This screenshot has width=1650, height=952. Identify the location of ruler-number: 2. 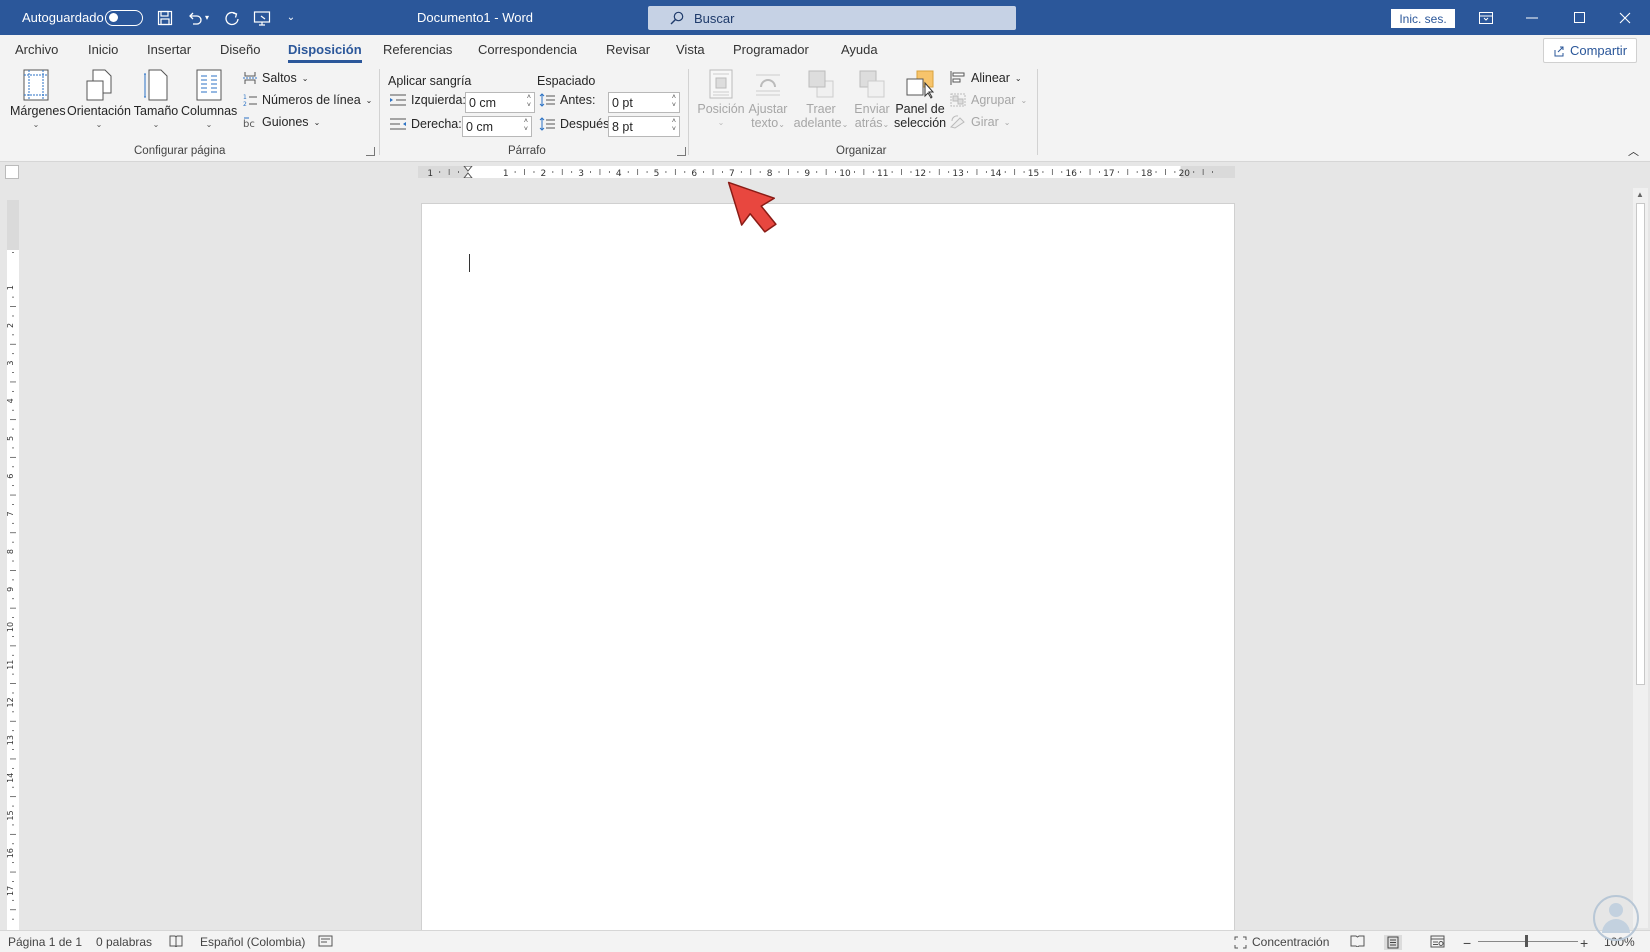
(11, 325).